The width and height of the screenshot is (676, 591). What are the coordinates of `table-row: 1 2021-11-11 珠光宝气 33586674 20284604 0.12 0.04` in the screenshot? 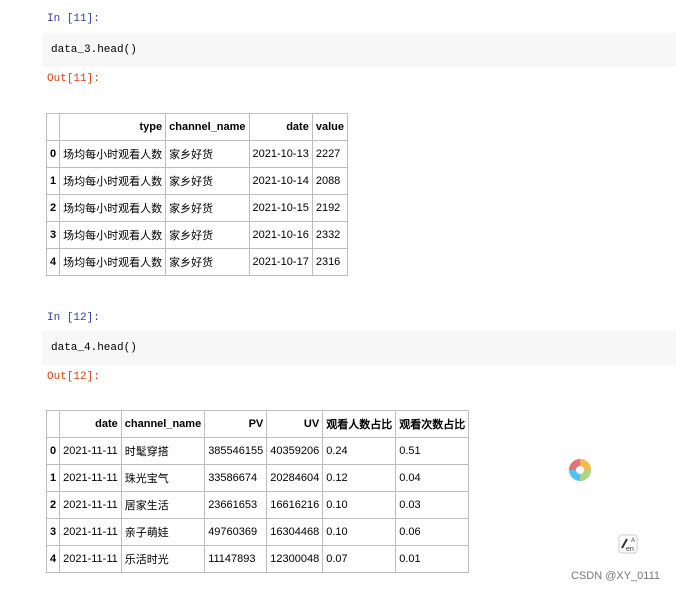 It's located at (257, 478).